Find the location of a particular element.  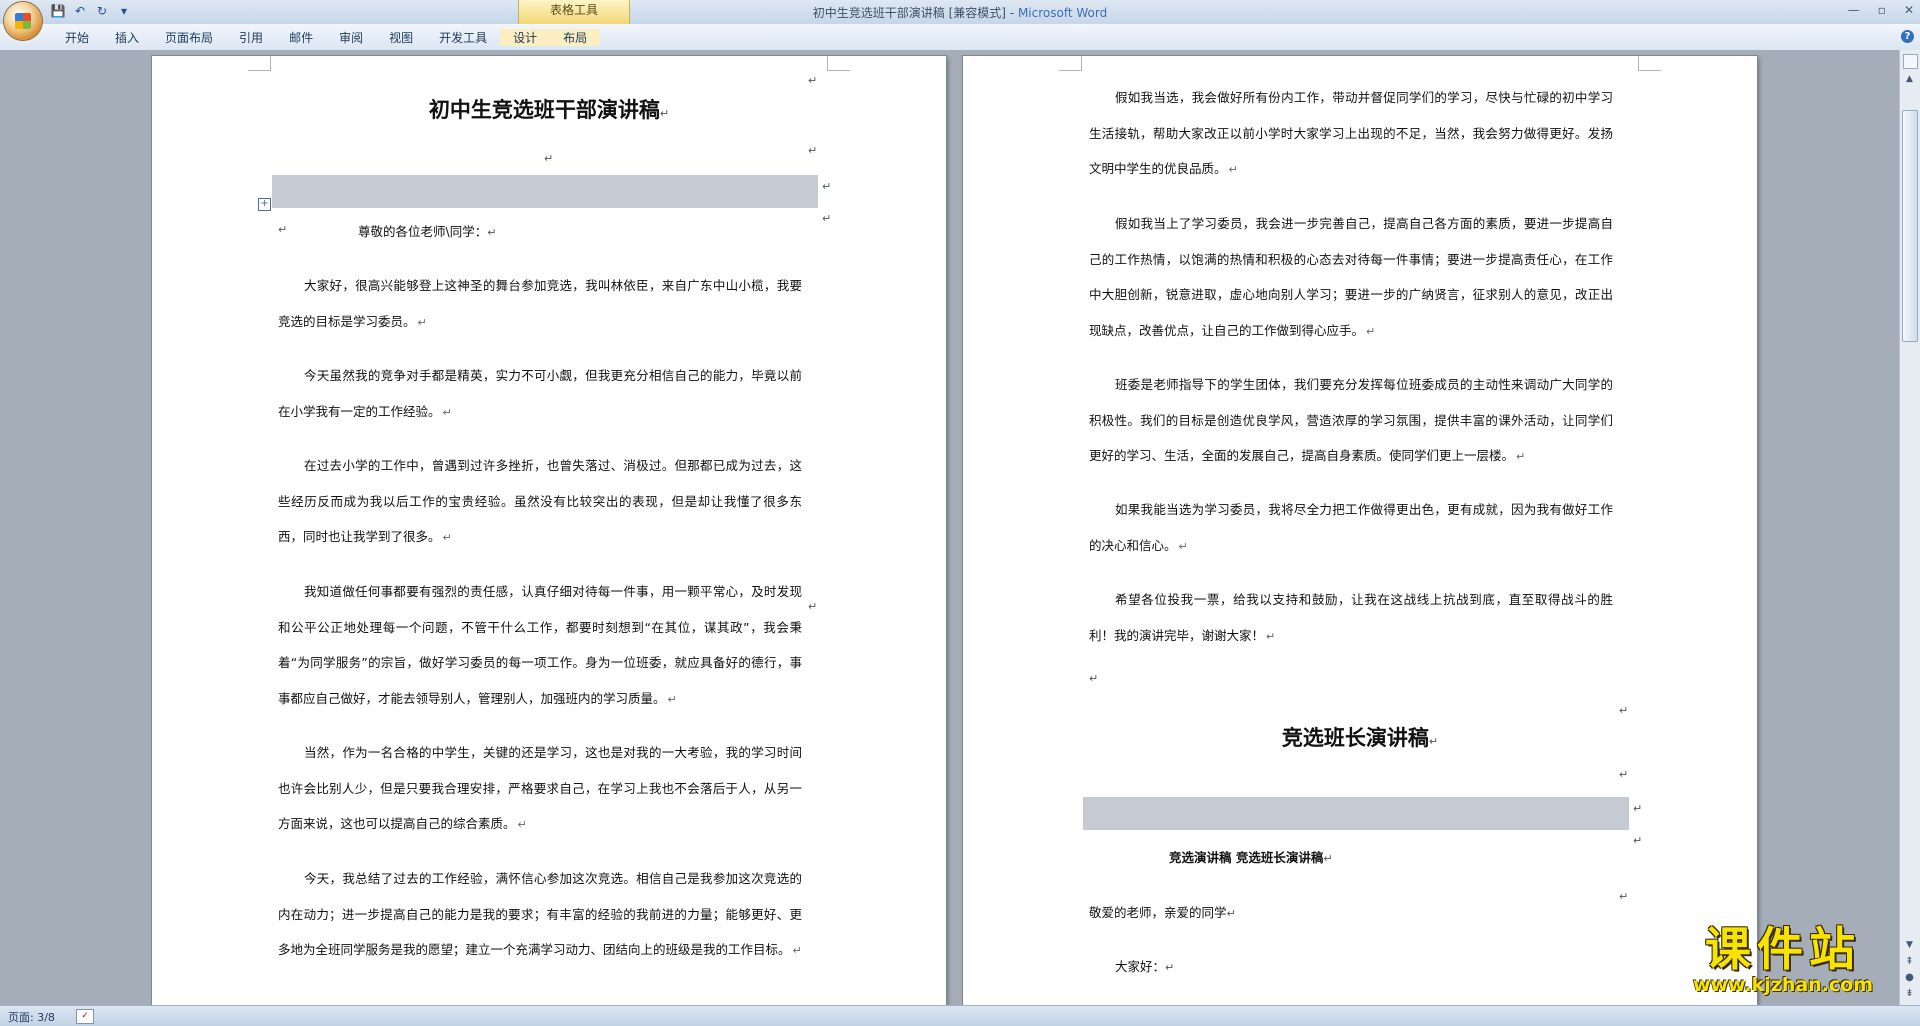

browse-object-icon: ● is located at coordinates (1909, 978).